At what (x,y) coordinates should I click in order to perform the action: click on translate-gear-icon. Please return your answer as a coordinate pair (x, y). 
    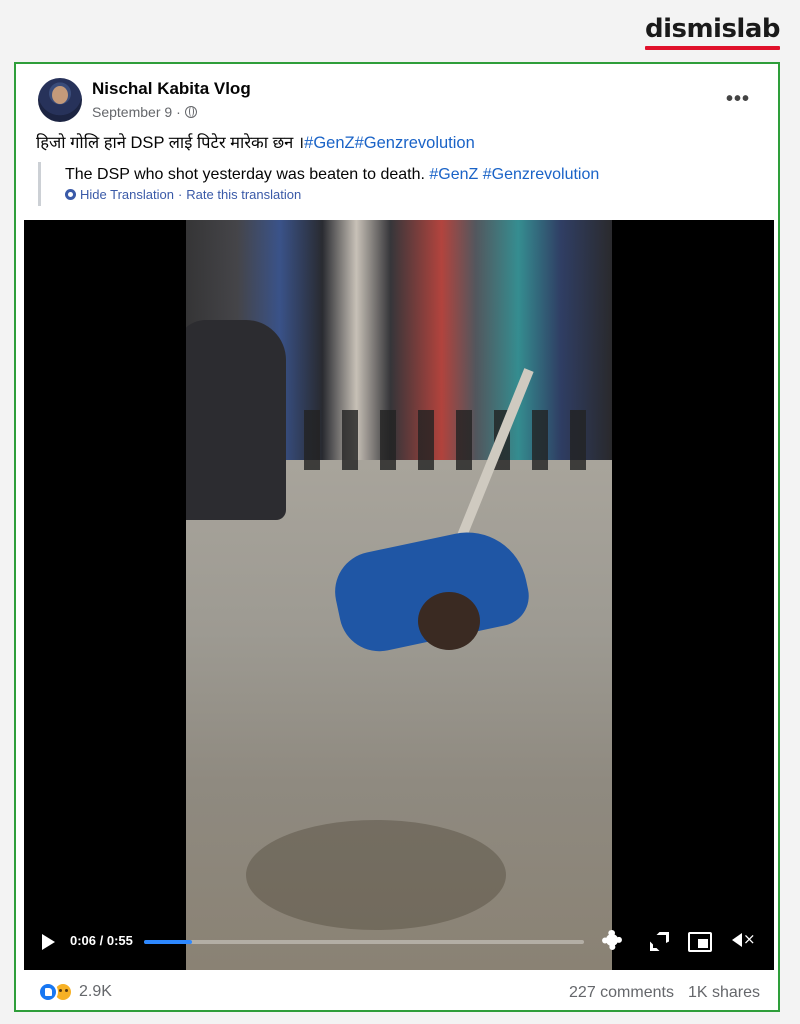
    Looking at the image, I should click on (70, 194).